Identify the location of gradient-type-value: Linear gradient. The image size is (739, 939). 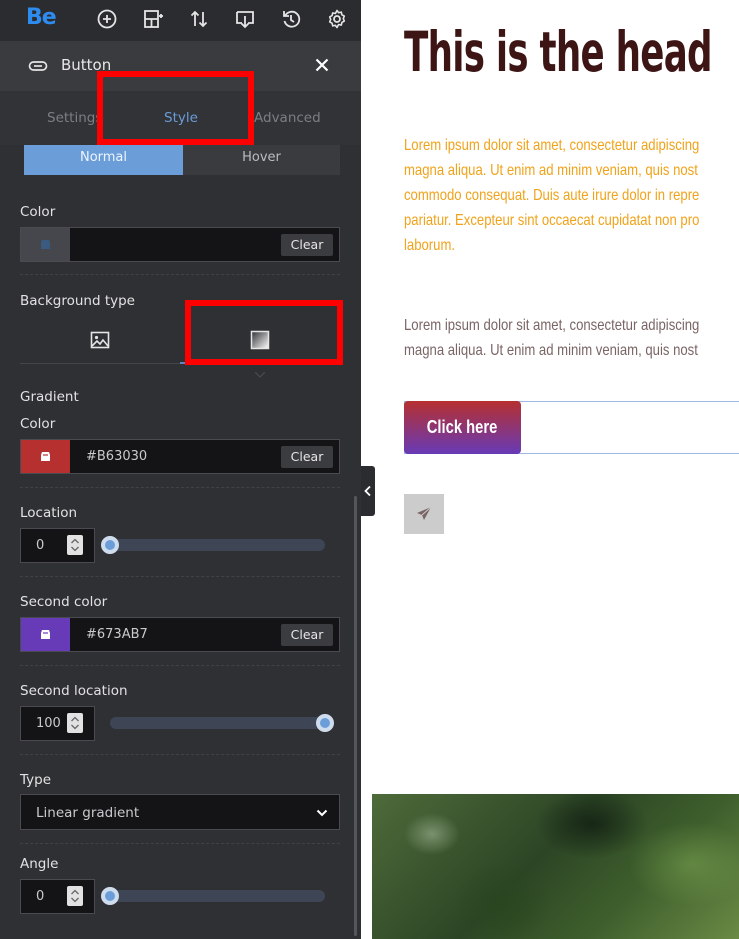
(88, 813).